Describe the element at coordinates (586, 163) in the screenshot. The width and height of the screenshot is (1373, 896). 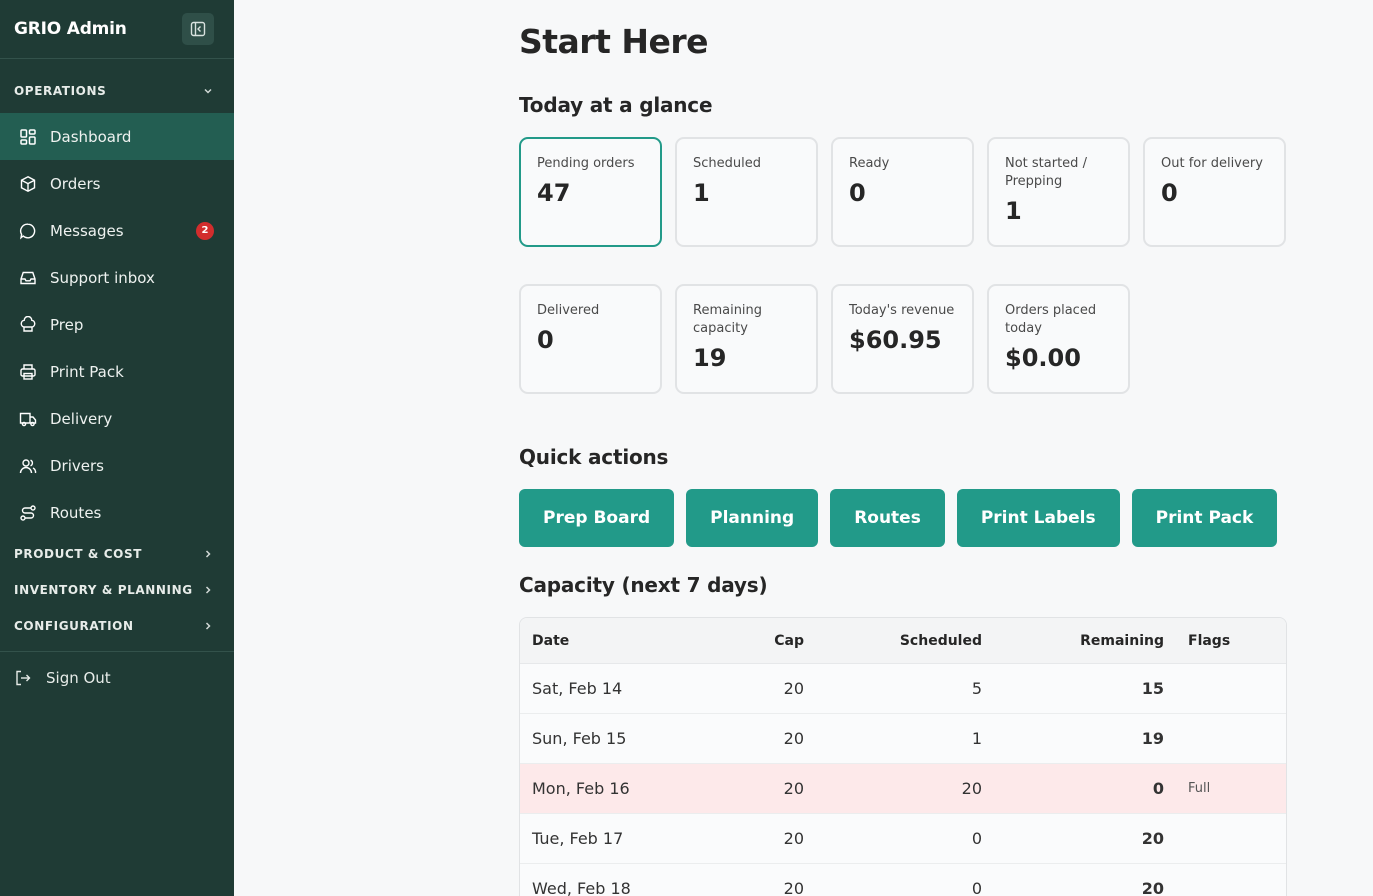
I see `stat-label: Pending orders` at that location.